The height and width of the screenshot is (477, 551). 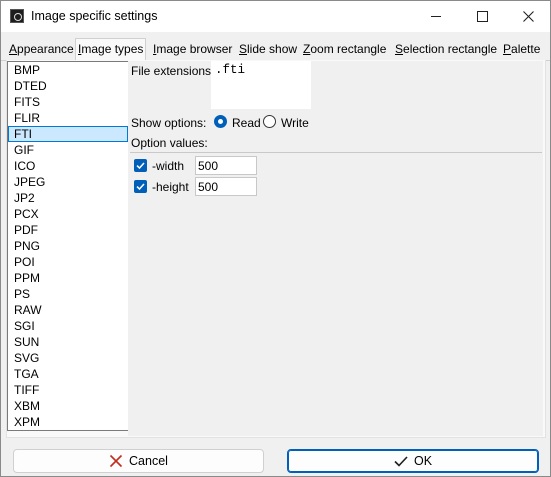 What do you see at coordinates (68, 198) in the screenshot?
I see `image-type-item: JP2` at bounding box center [68, 198].